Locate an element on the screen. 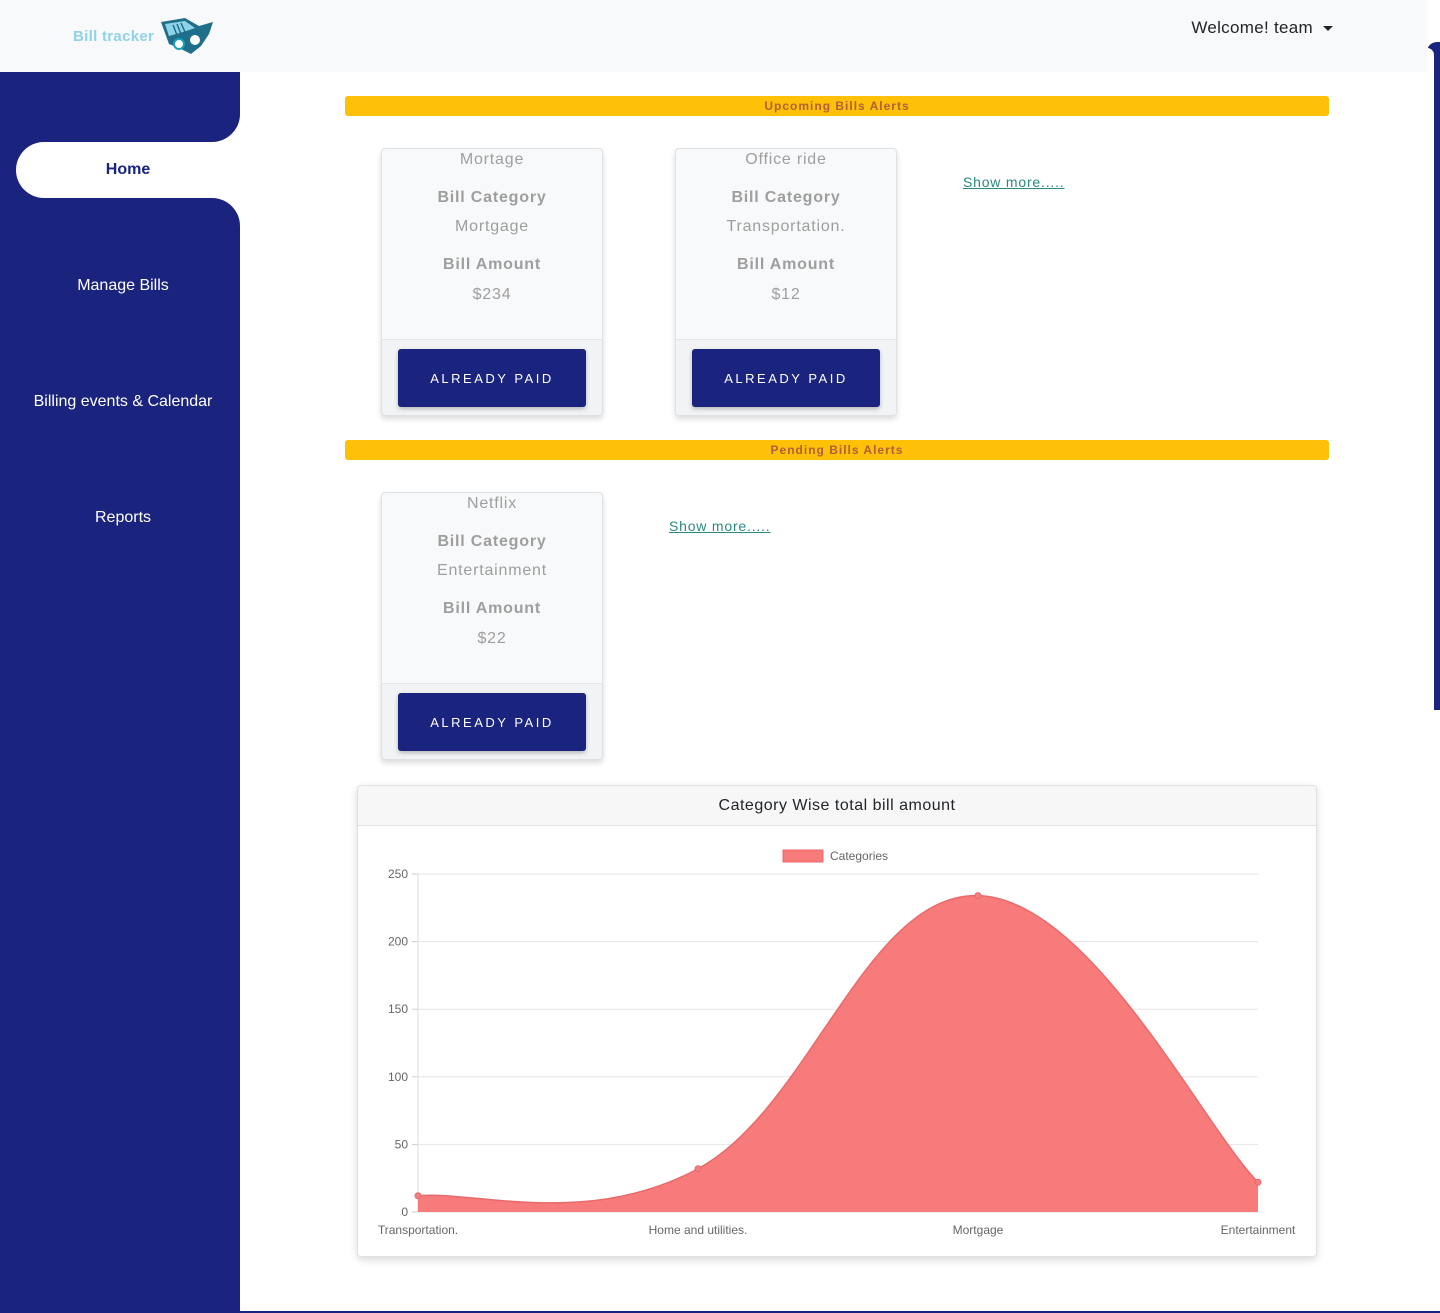 Image resolution: width=1440 pixels, height=1313 pixels. x-tick-label: Entertainment is located at coordinates (1258, 1230).